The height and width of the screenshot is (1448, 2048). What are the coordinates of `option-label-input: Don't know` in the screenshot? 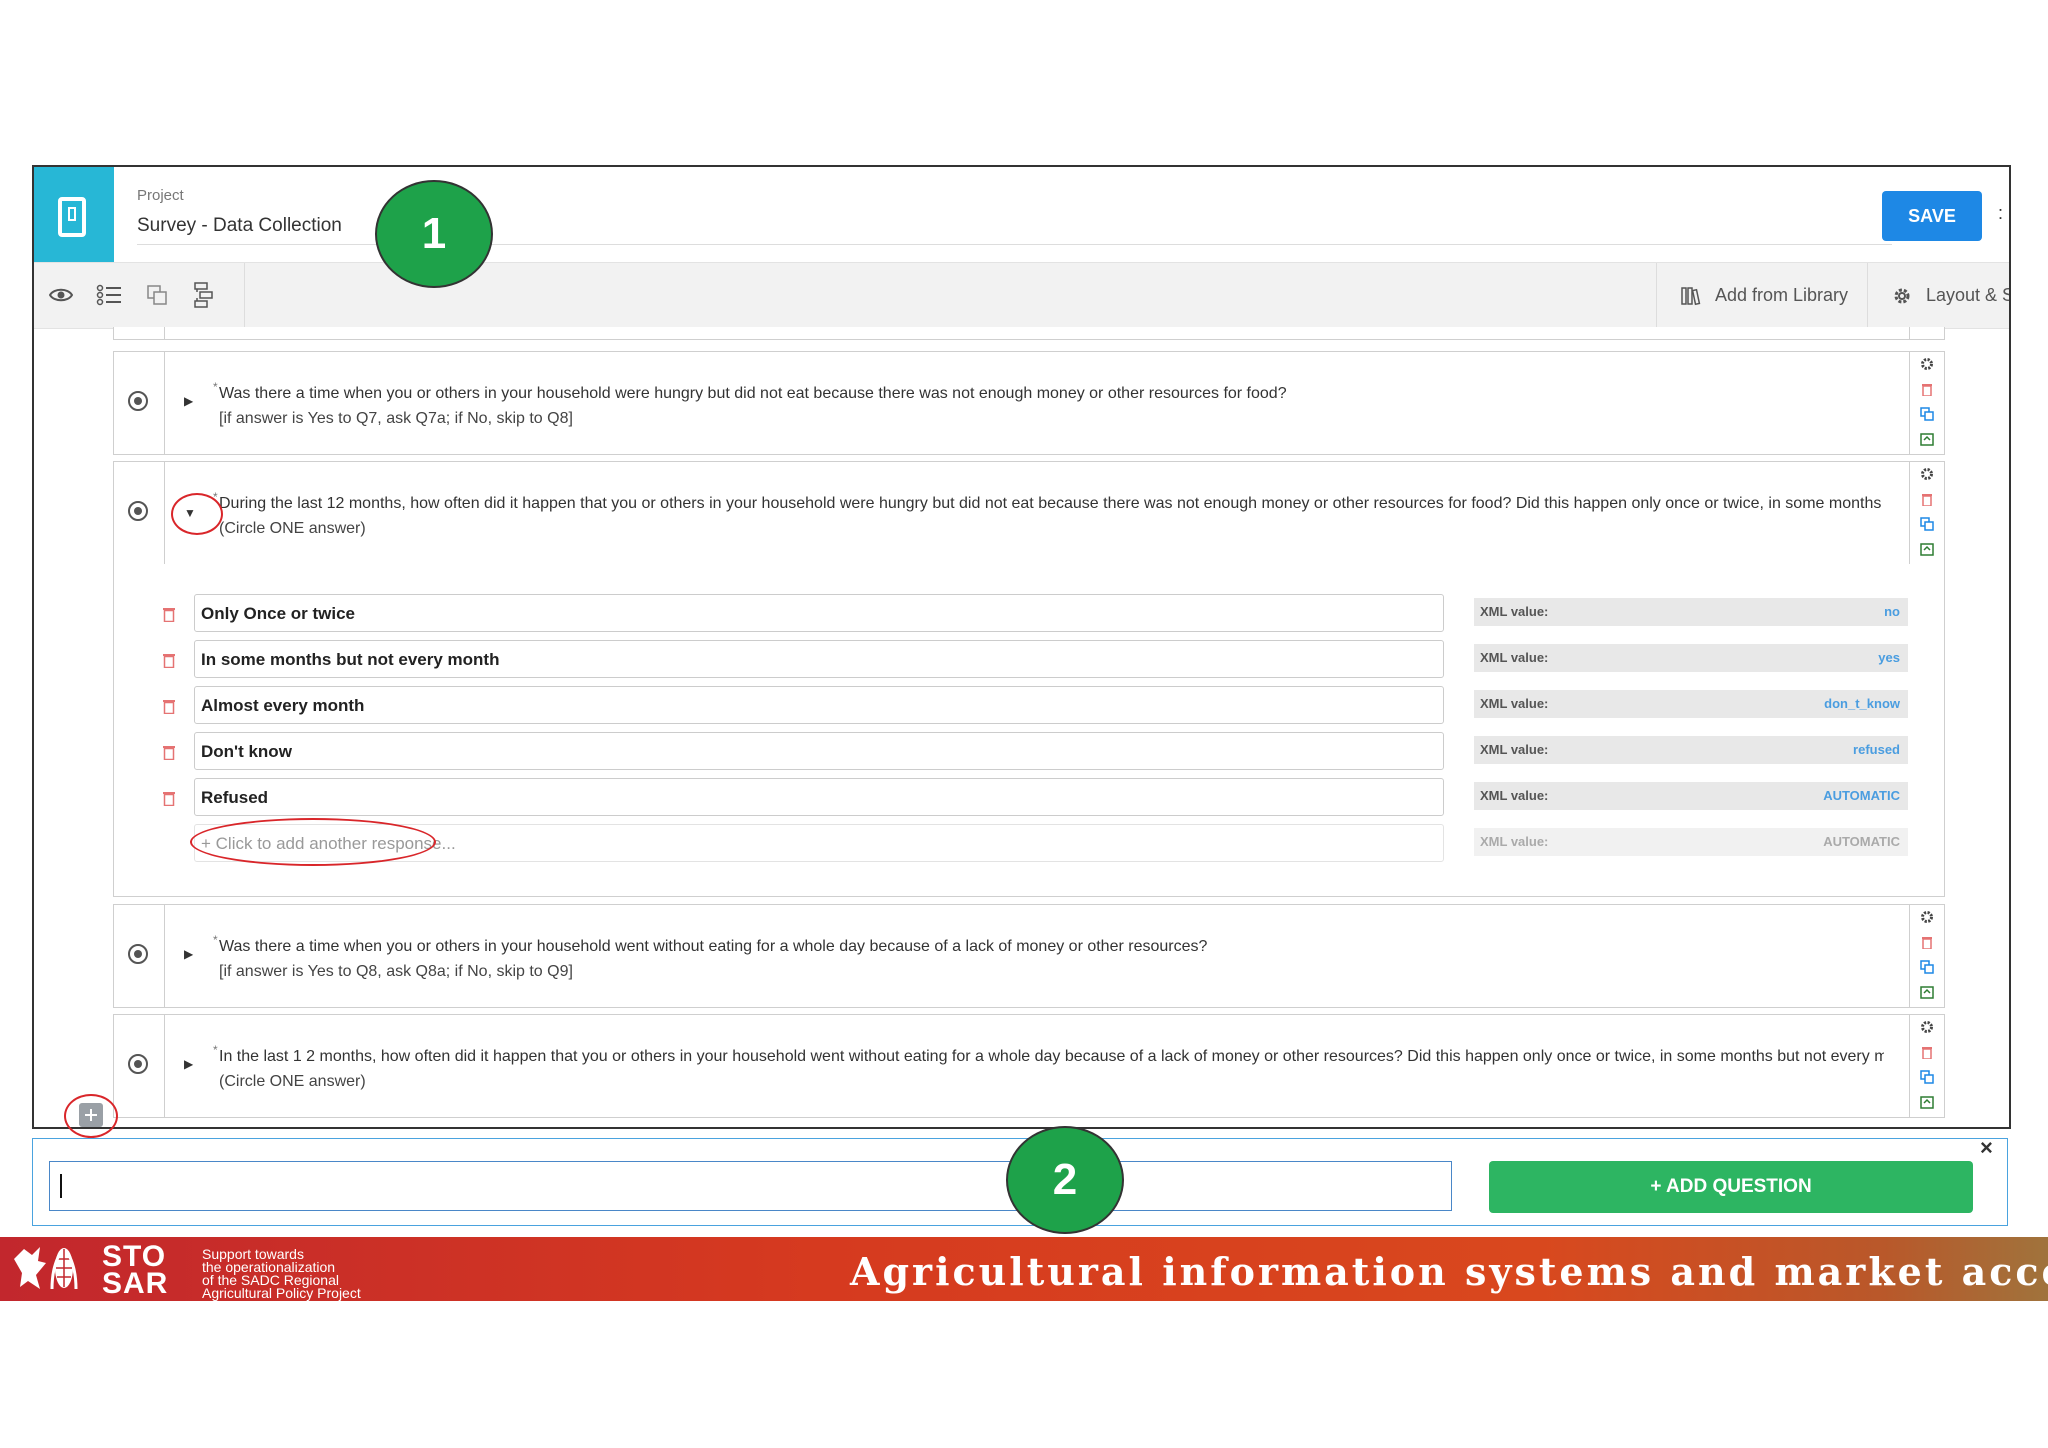 It's located at (819, 751).